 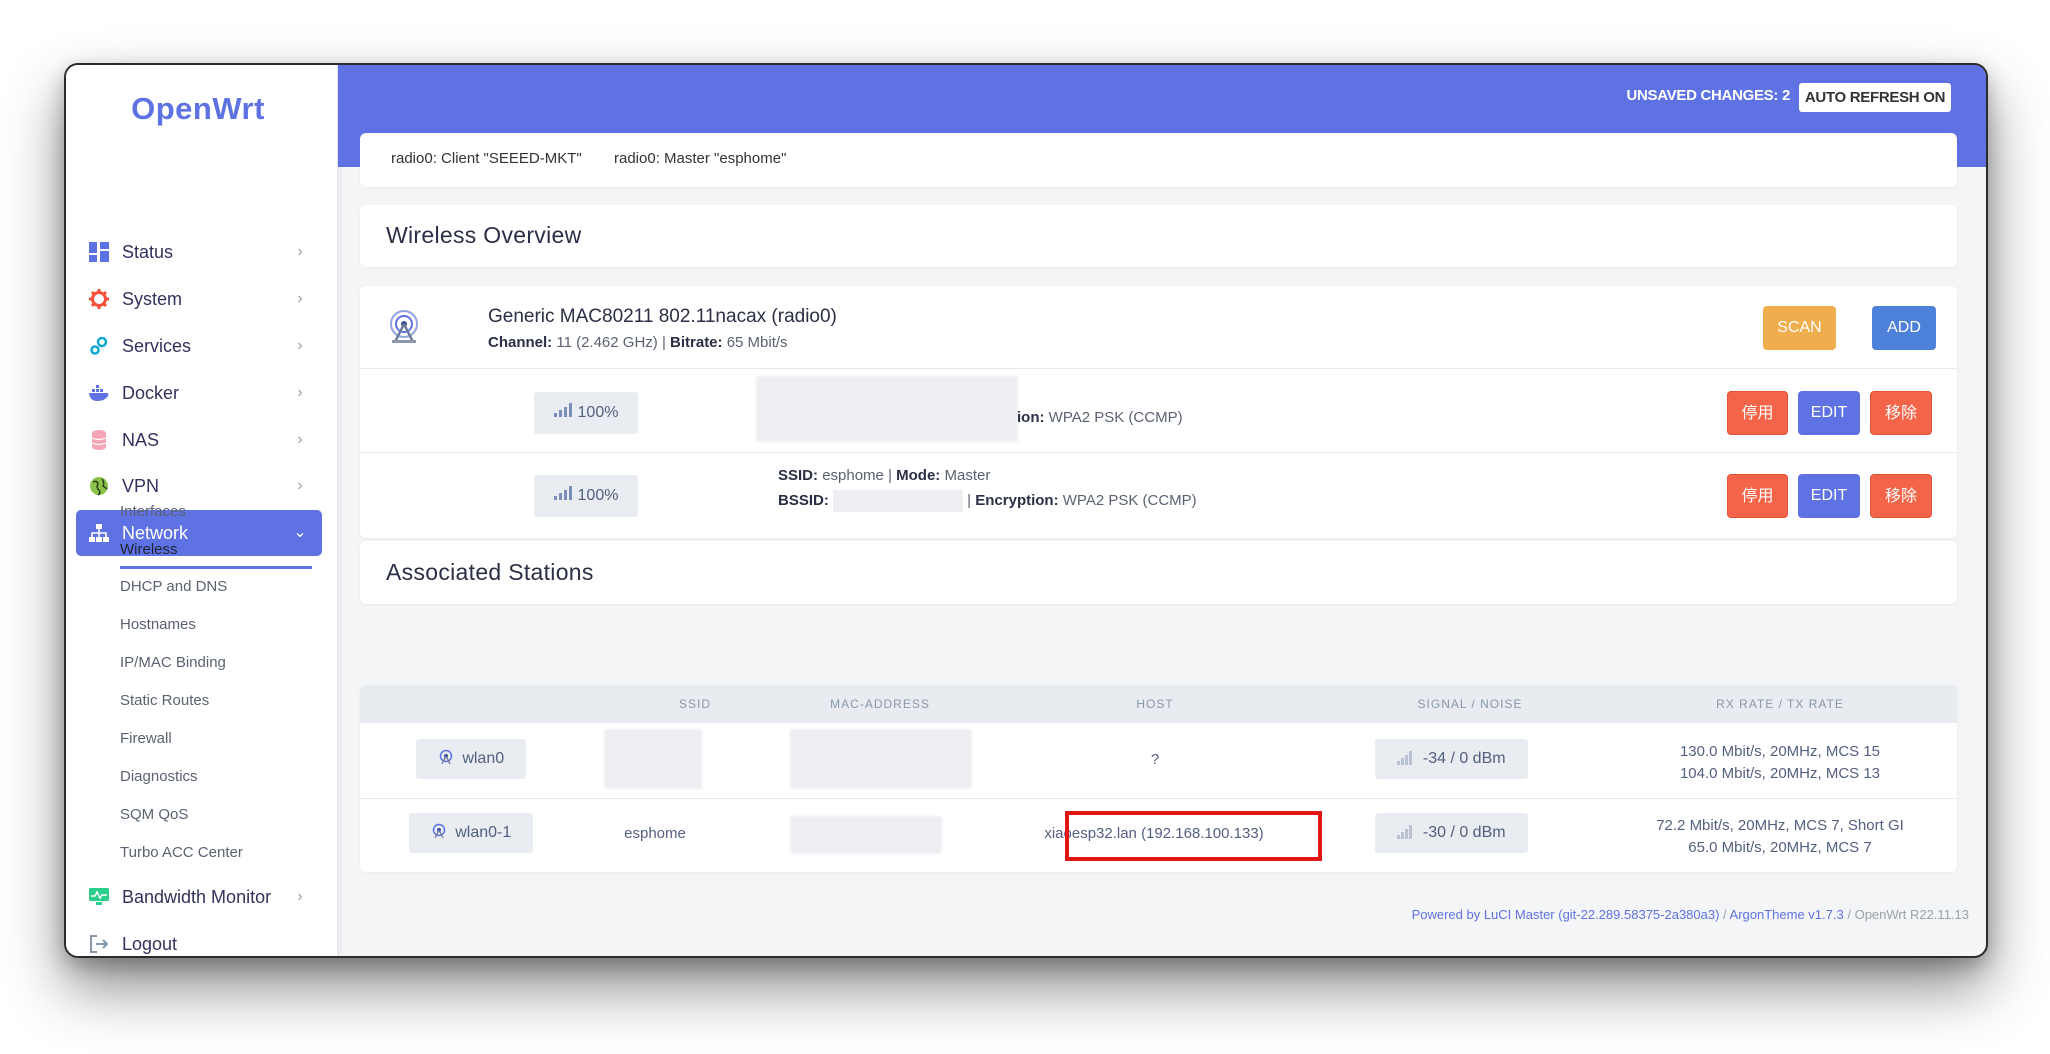 I want to click on column-header: SSID, so click(x=694, y=704).